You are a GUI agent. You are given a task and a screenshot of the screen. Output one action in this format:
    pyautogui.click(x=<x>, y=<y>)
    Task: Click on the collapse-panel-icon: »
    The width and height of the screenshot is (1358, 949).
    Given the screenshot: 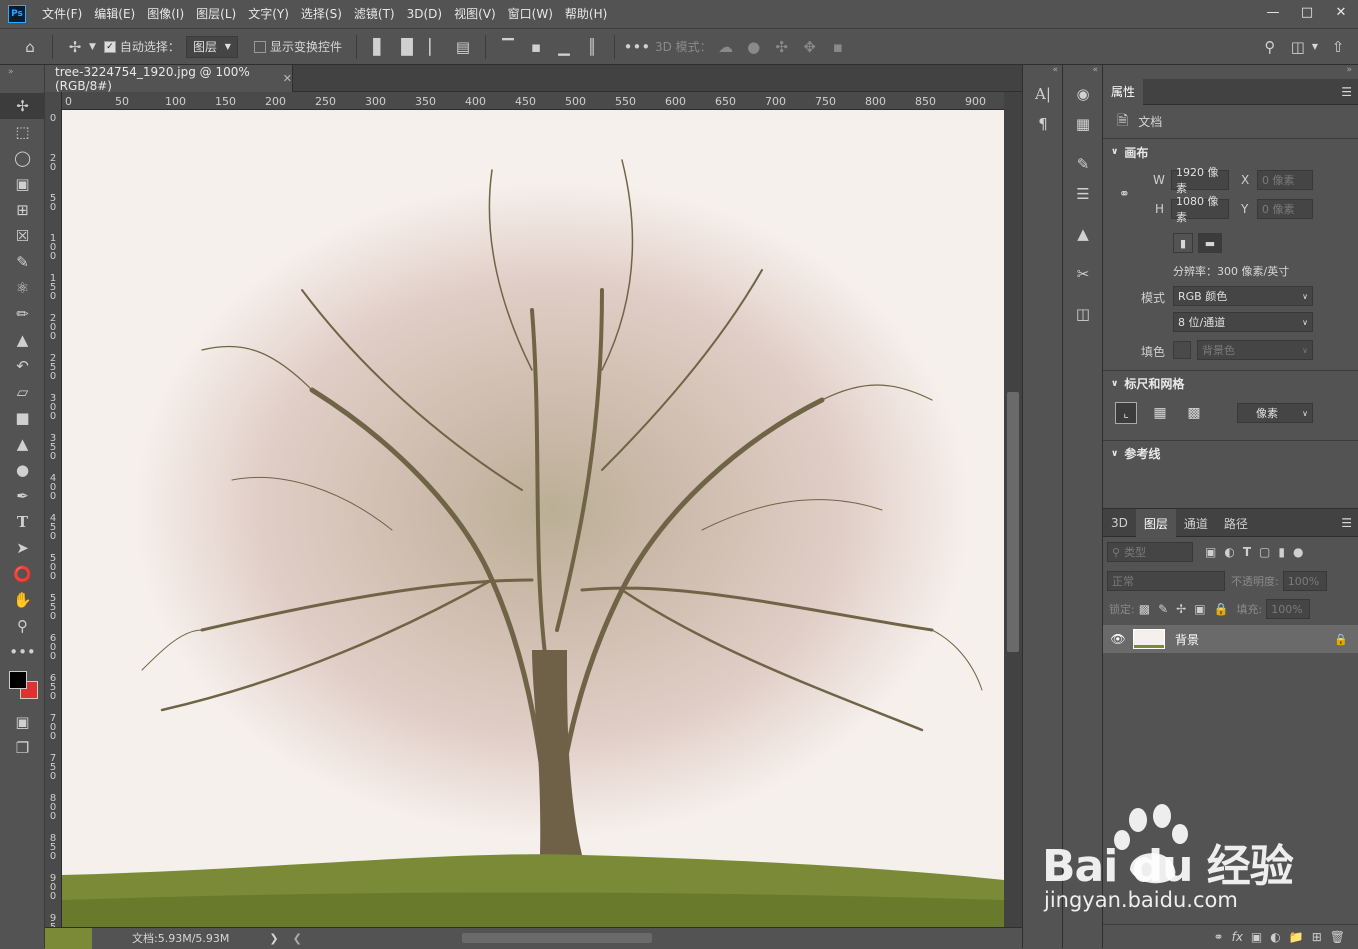 What is the action you would take?
    pyautogui.click(x=1230, y=72)
    